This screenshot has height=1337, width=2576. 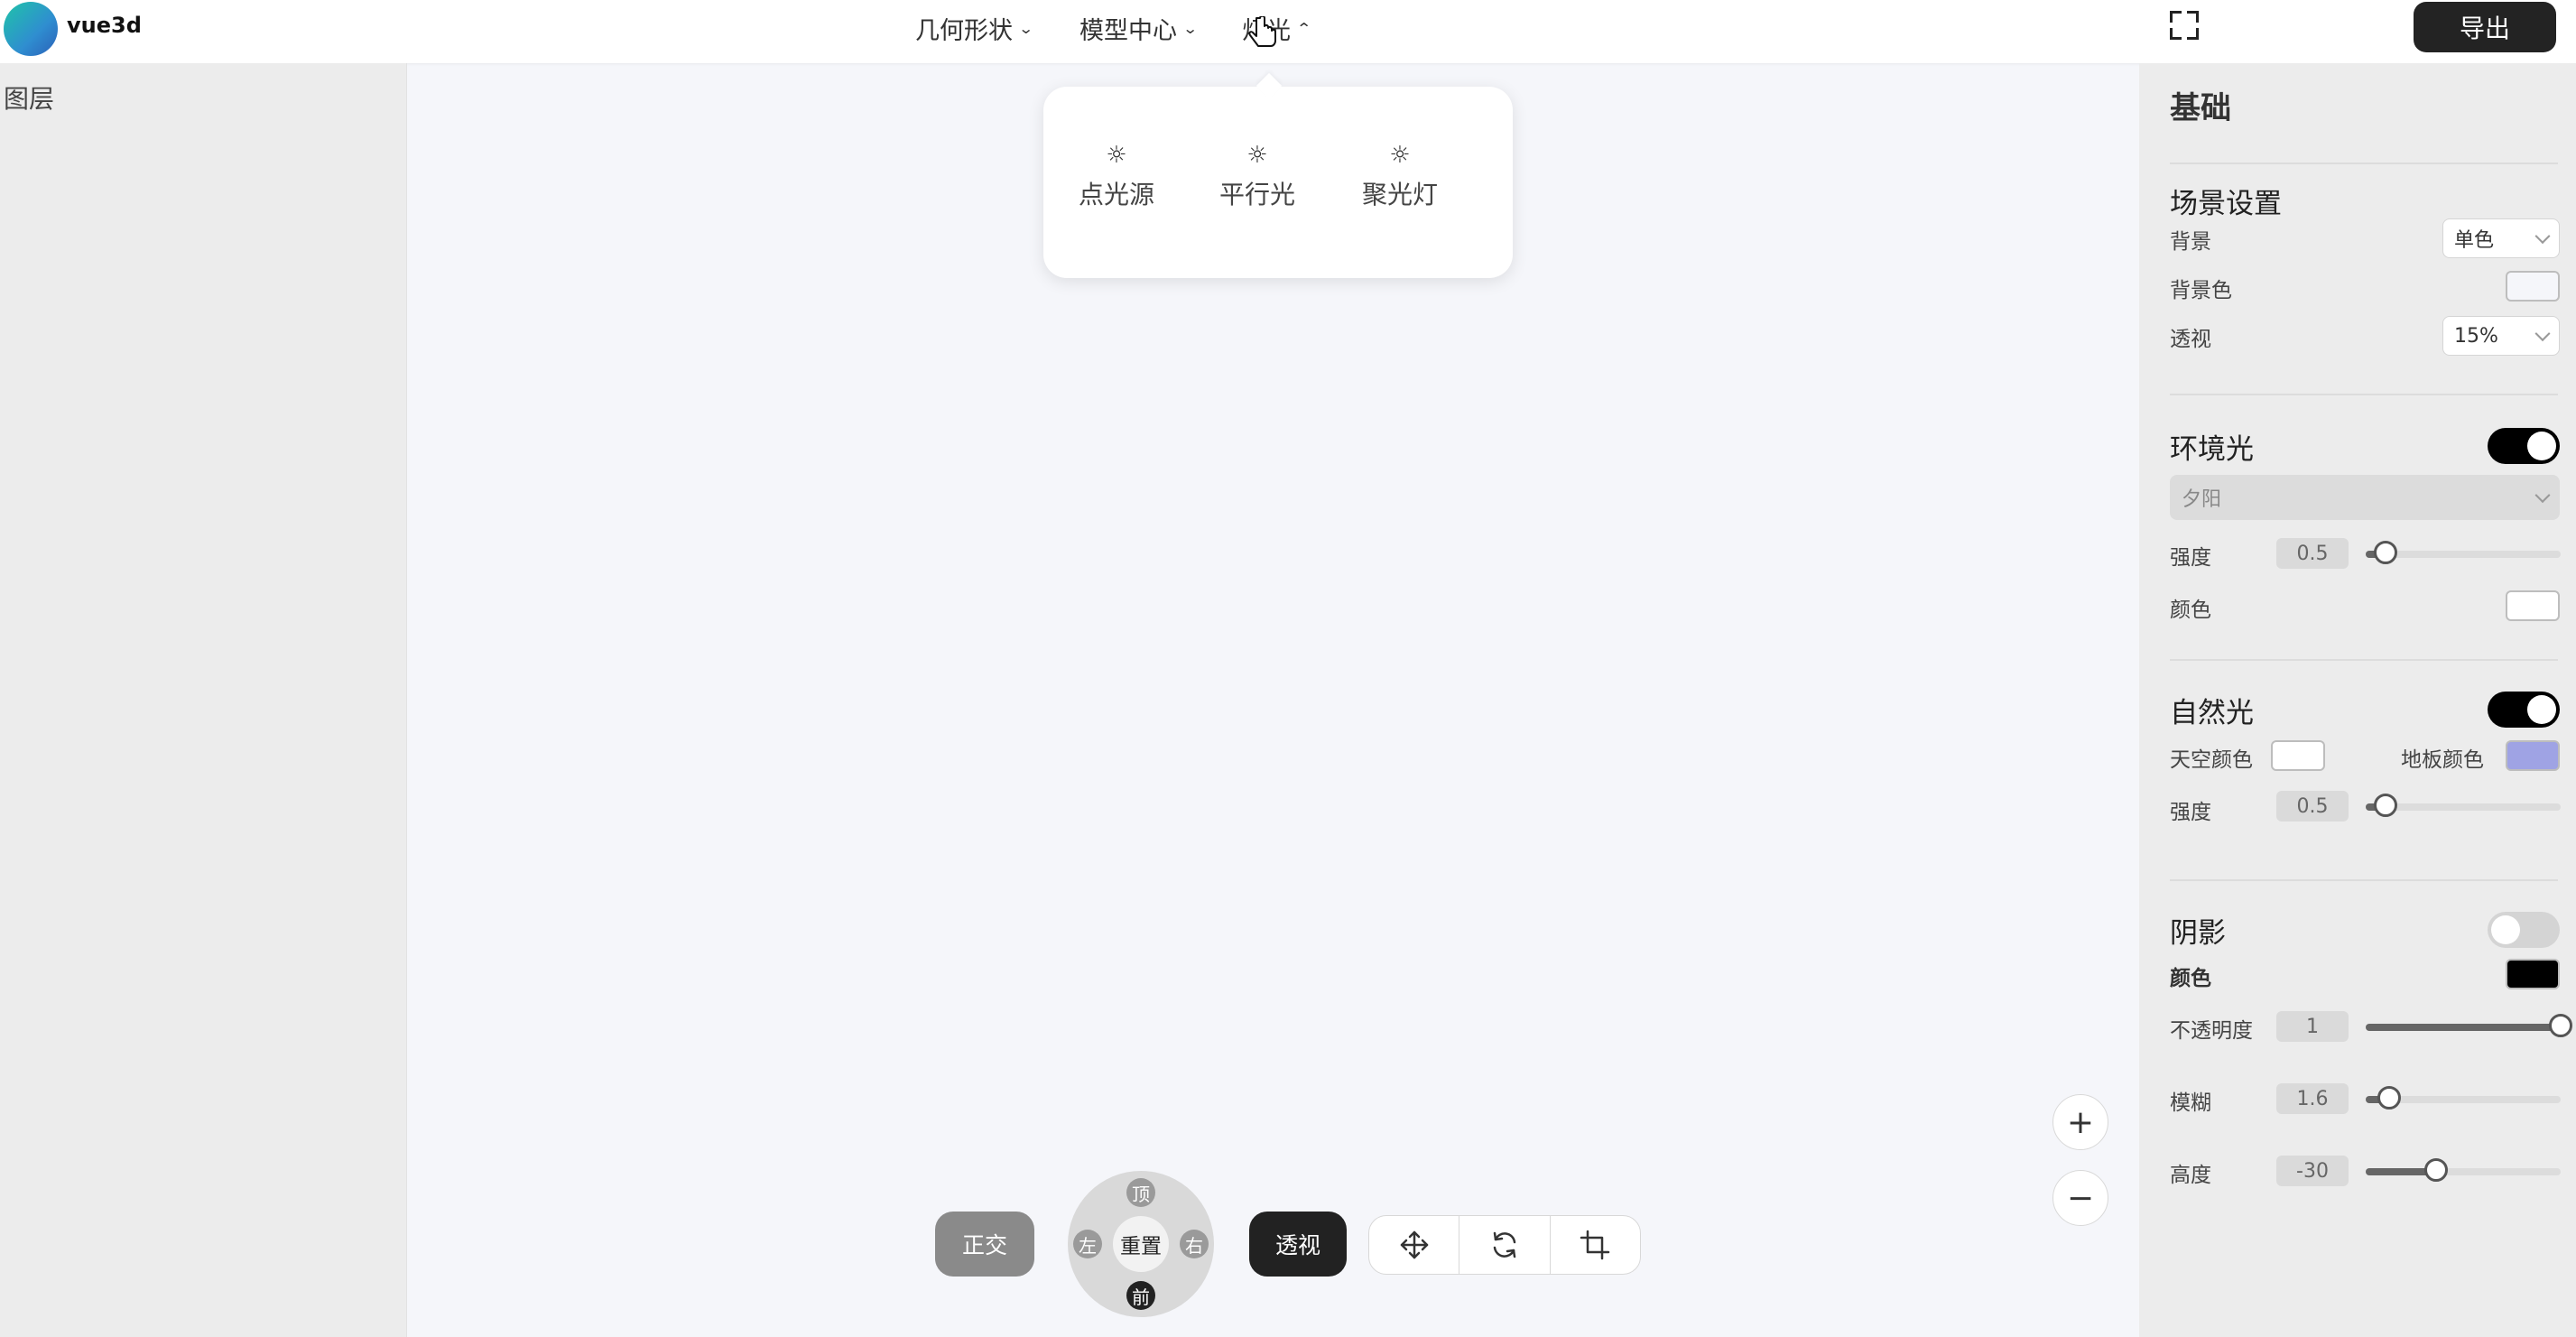 I want to click on shadow-blur-label: 模糊, so click(x=2190, y=1103).